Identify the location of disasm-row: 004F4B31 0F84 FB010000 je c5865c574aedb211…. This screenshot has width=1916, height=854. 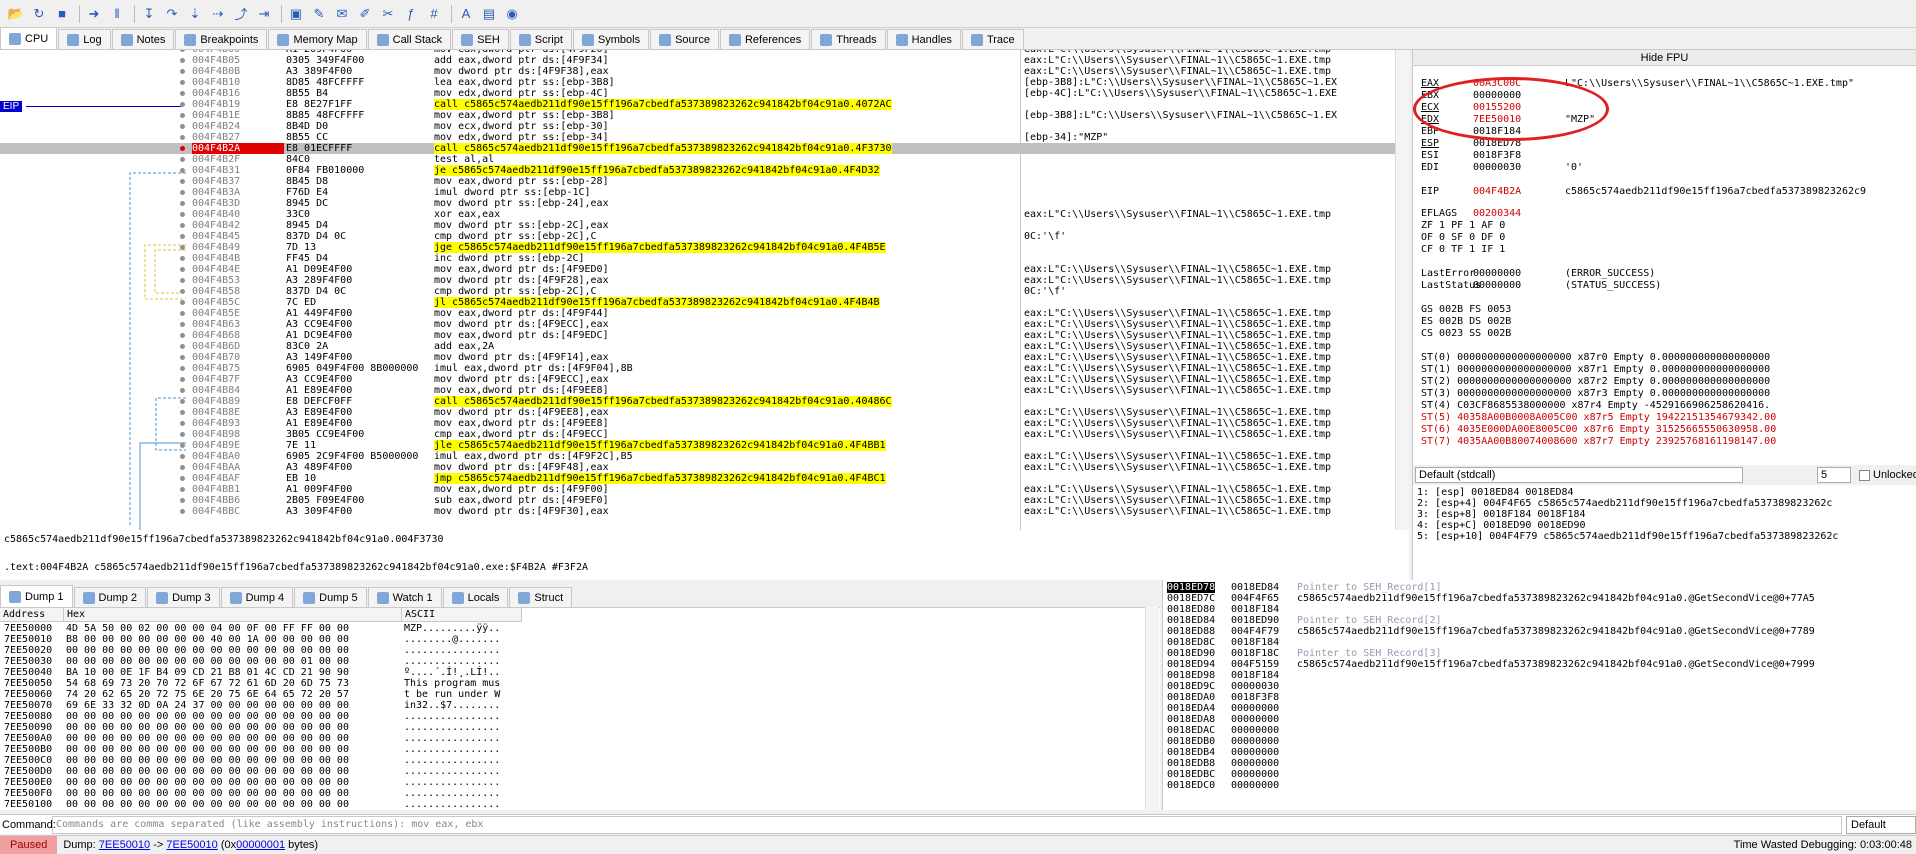
(697, 170).